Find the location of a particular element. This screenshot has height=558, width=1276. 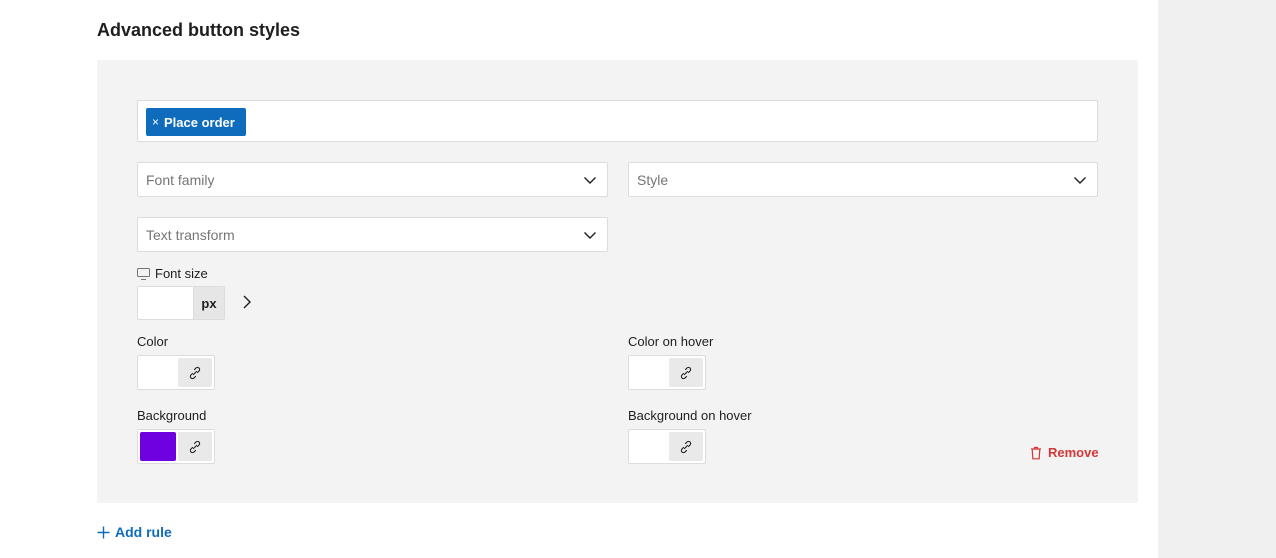

color-hover-swatch is located at coordinates (649, 372).